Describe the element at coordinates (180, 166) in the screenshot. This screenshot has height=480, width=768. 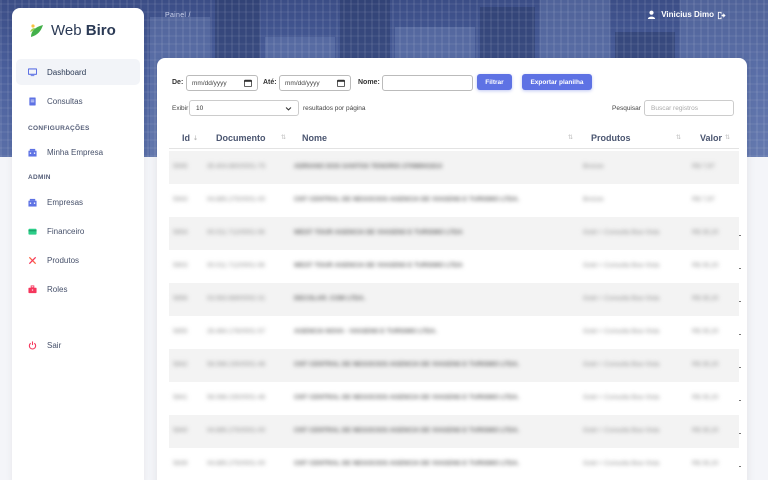
I see `cell-id: 5945` at that location.